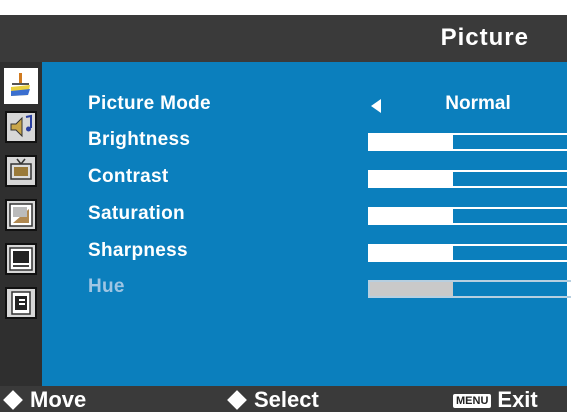 This screenshot has width=571, height=413. I want to click on picture-mode-row: Picture Mode Normal, so click(329, 106).